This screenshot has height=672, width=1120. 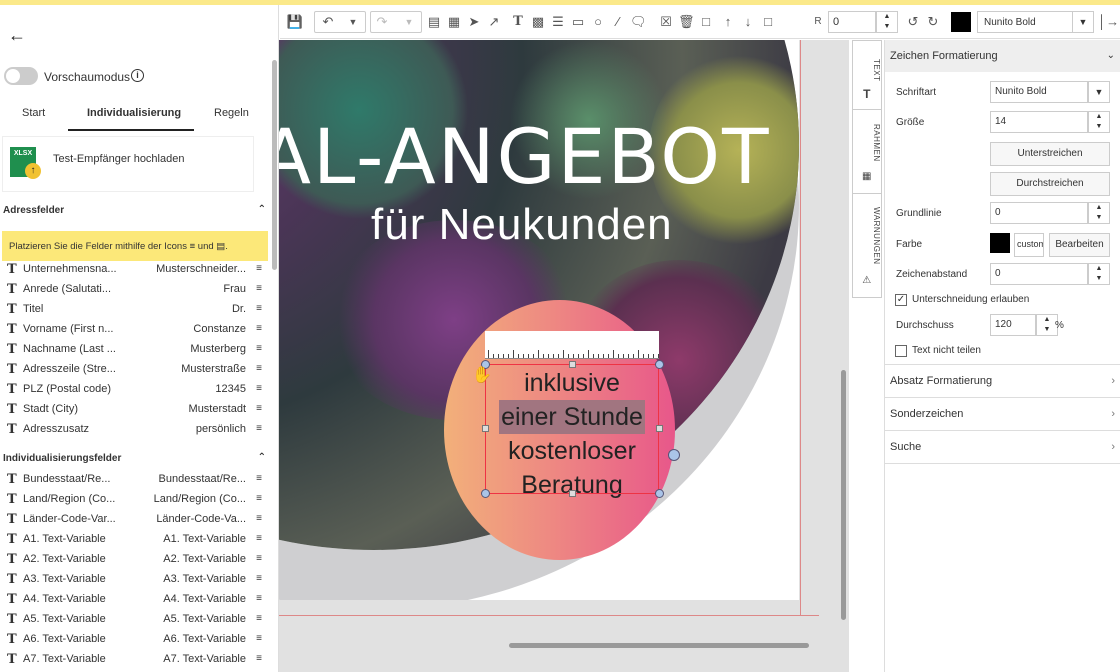 I want to click on field-row: T A2. Text-Variable A2. Text-Variable ≡, so click(x=134, y=560).